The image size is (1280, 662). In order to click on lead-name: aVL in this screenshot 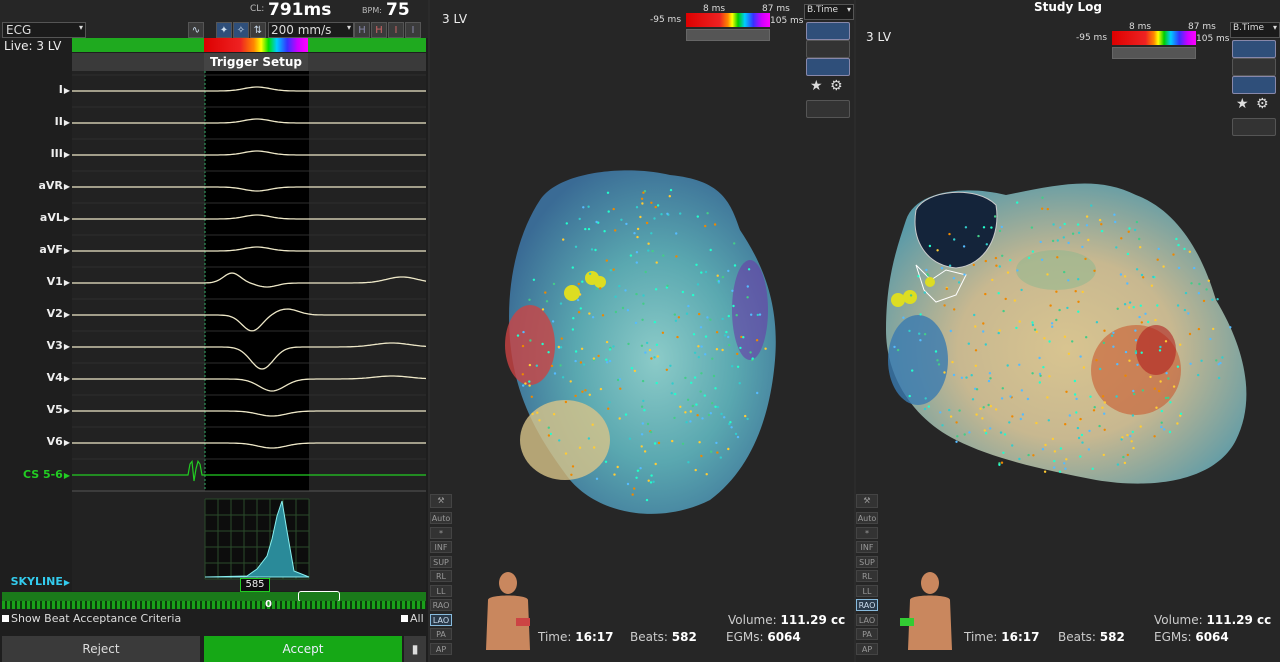, I will do `click(51, 217)`.